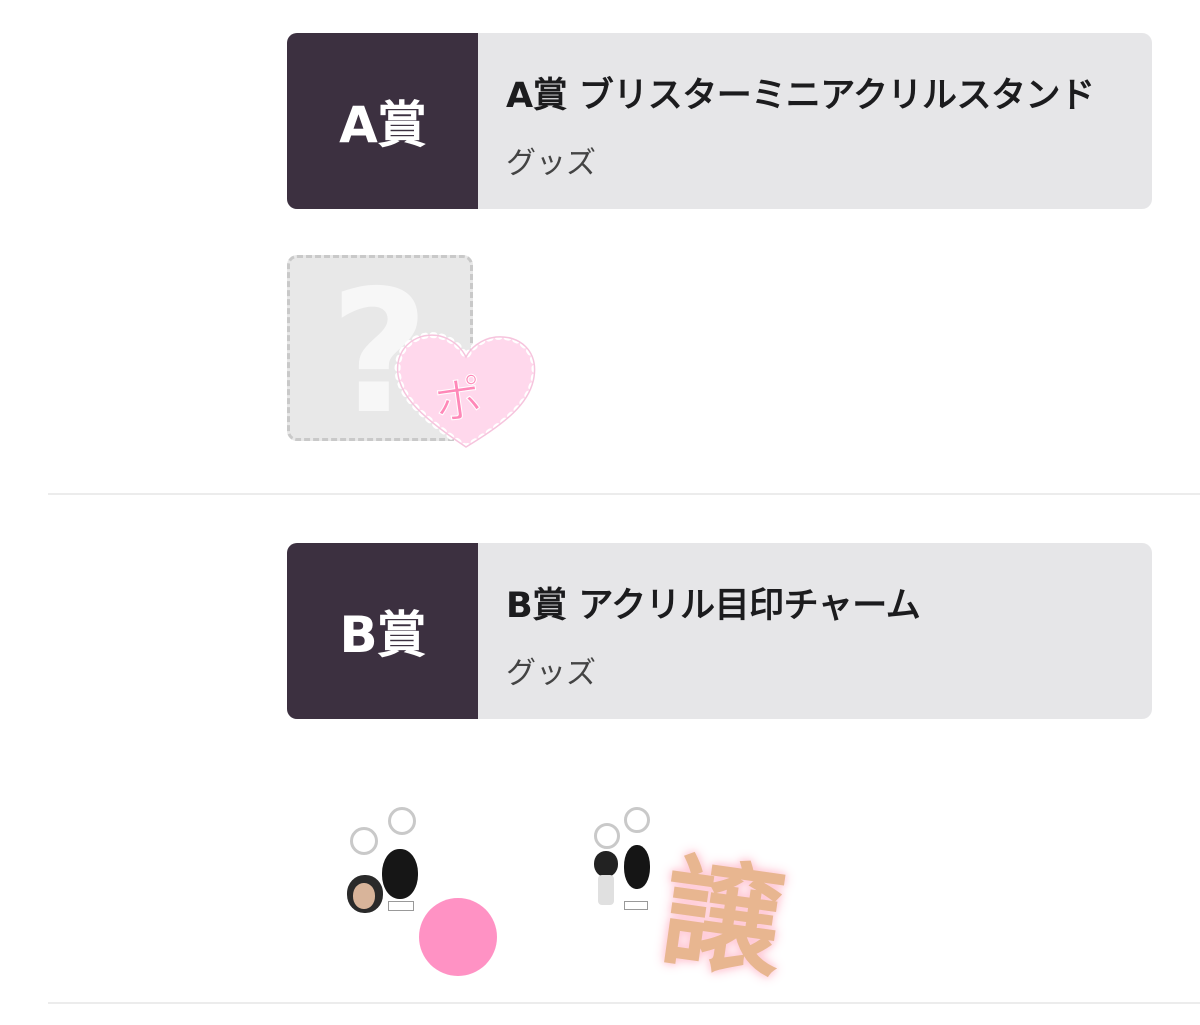 Image resolution: width=1200 pixels, height=1025 pixels. What do you see at coordinates (382, 631) in the screenshot?
I see `prize-badge-b: B賞` at bounding box center [382, 631].